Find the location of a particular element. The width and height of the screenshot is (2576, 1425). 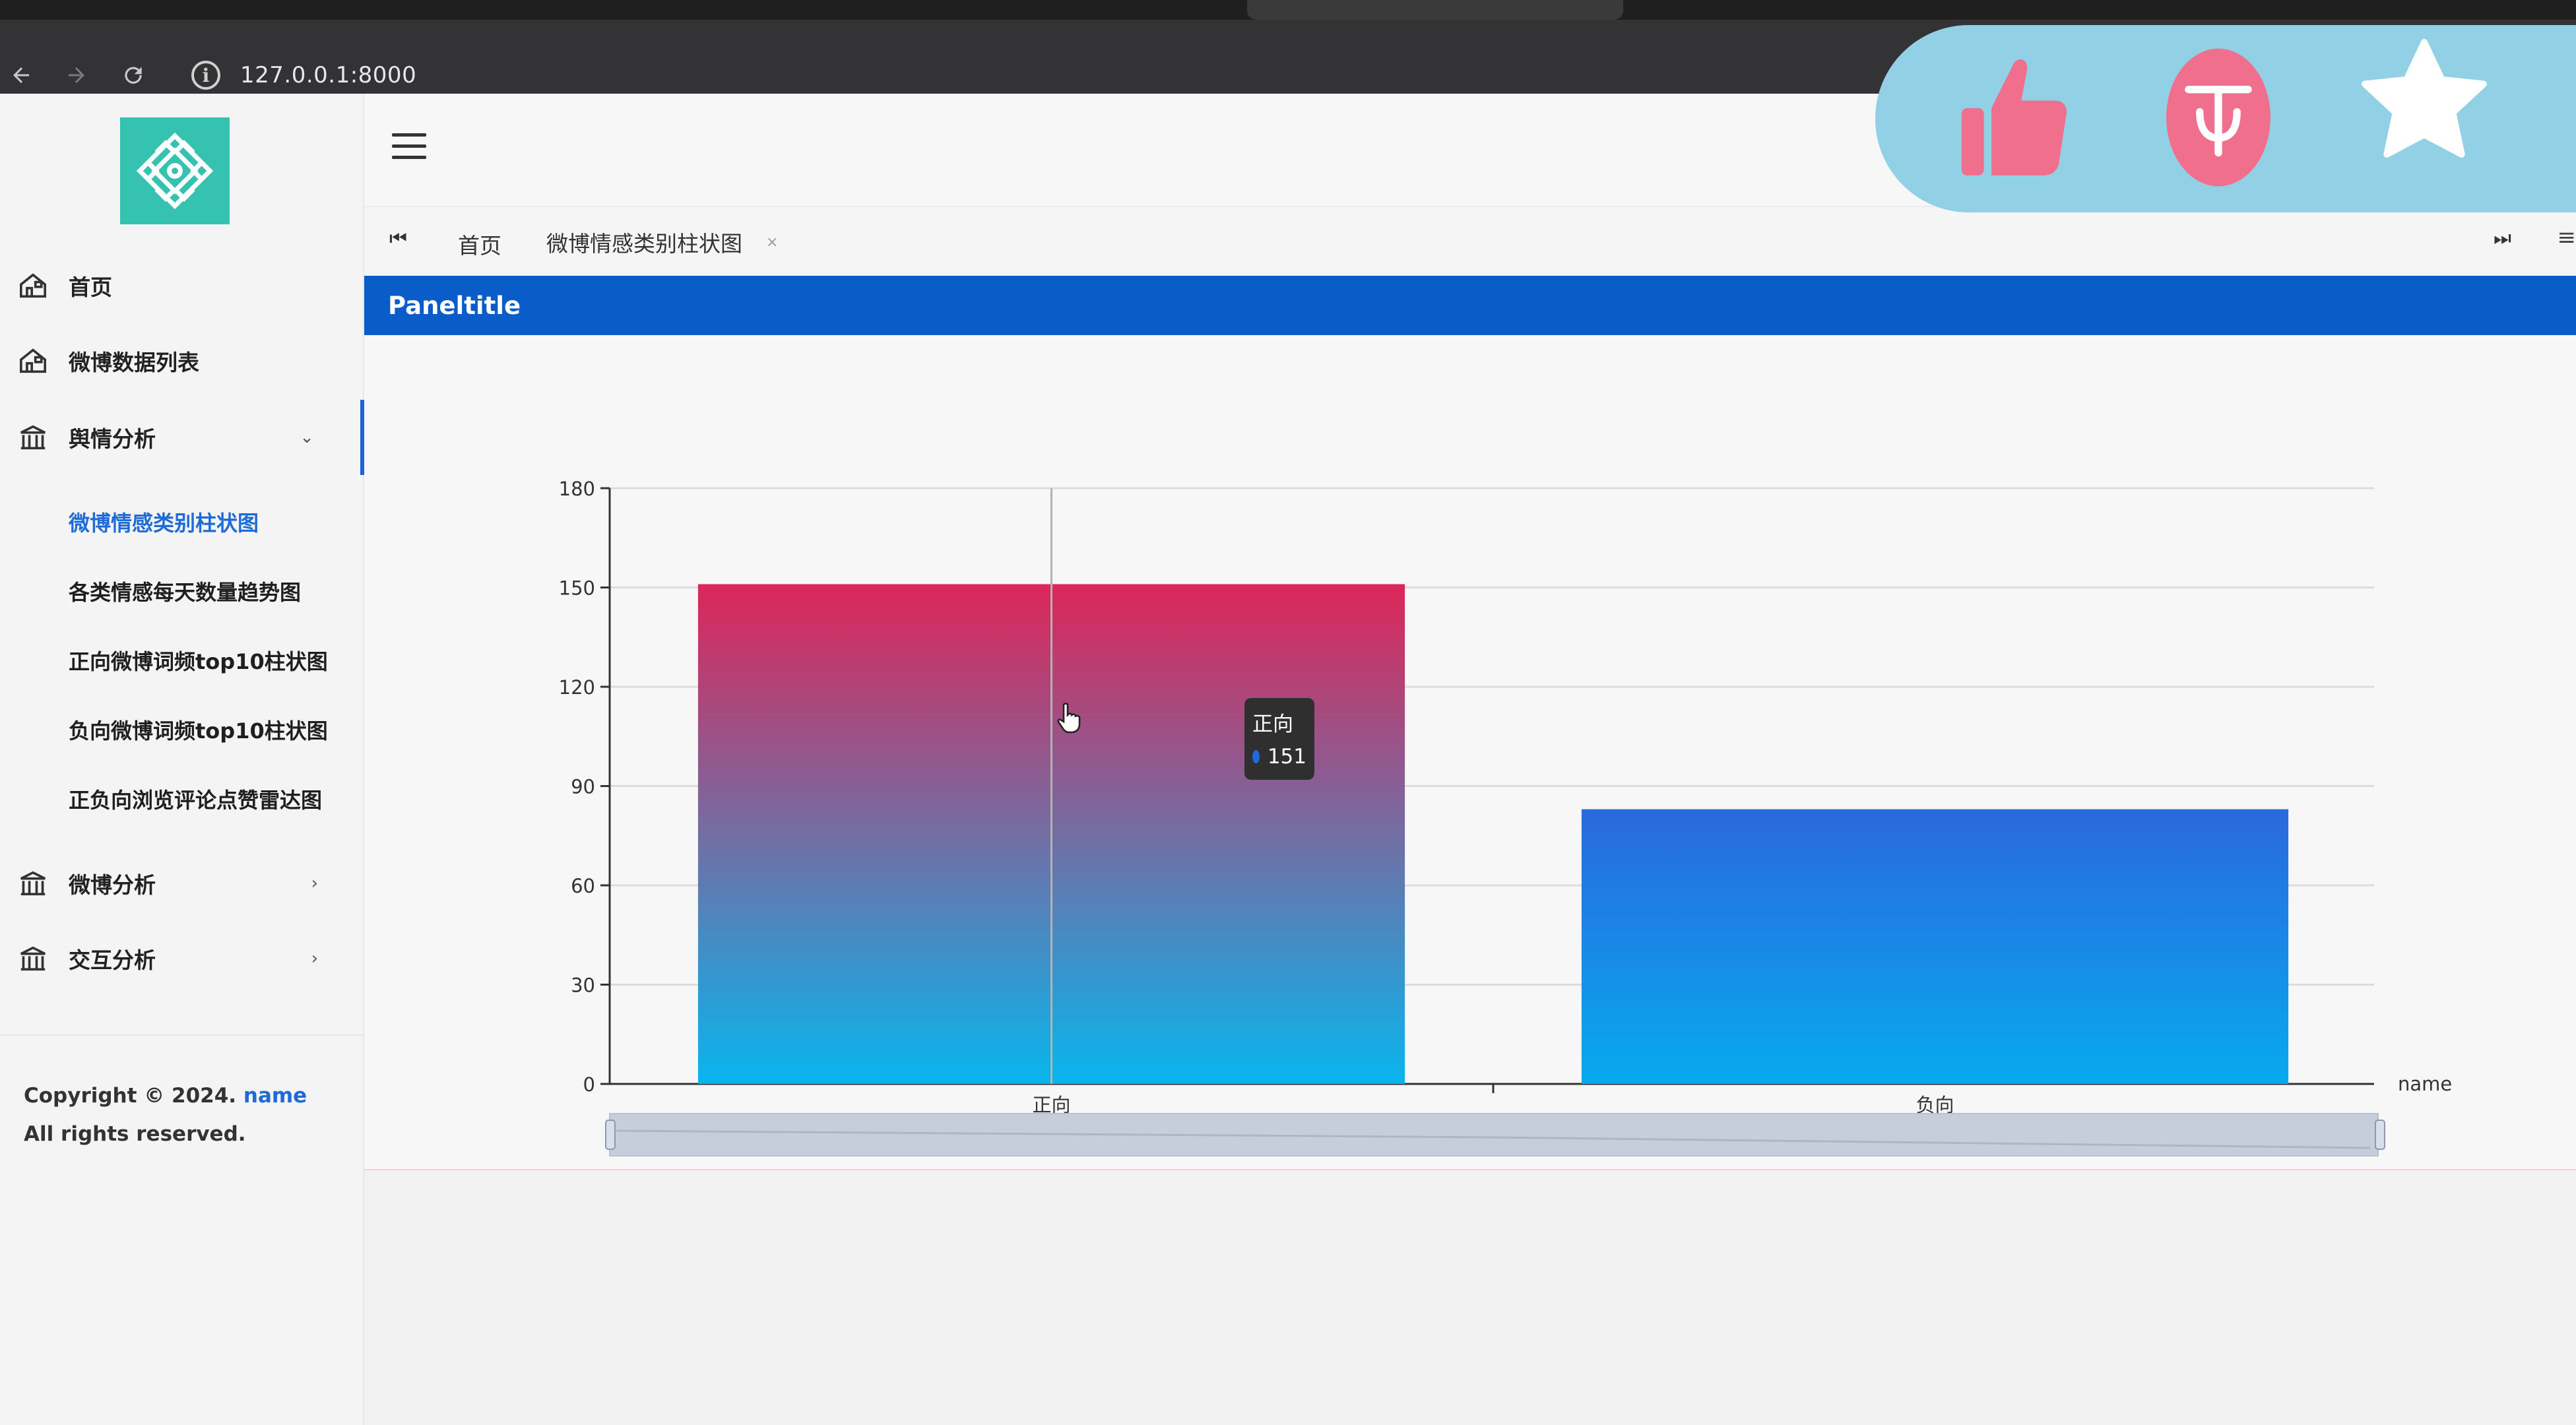

sidebar-divider is located at coordinates (182, 1035).